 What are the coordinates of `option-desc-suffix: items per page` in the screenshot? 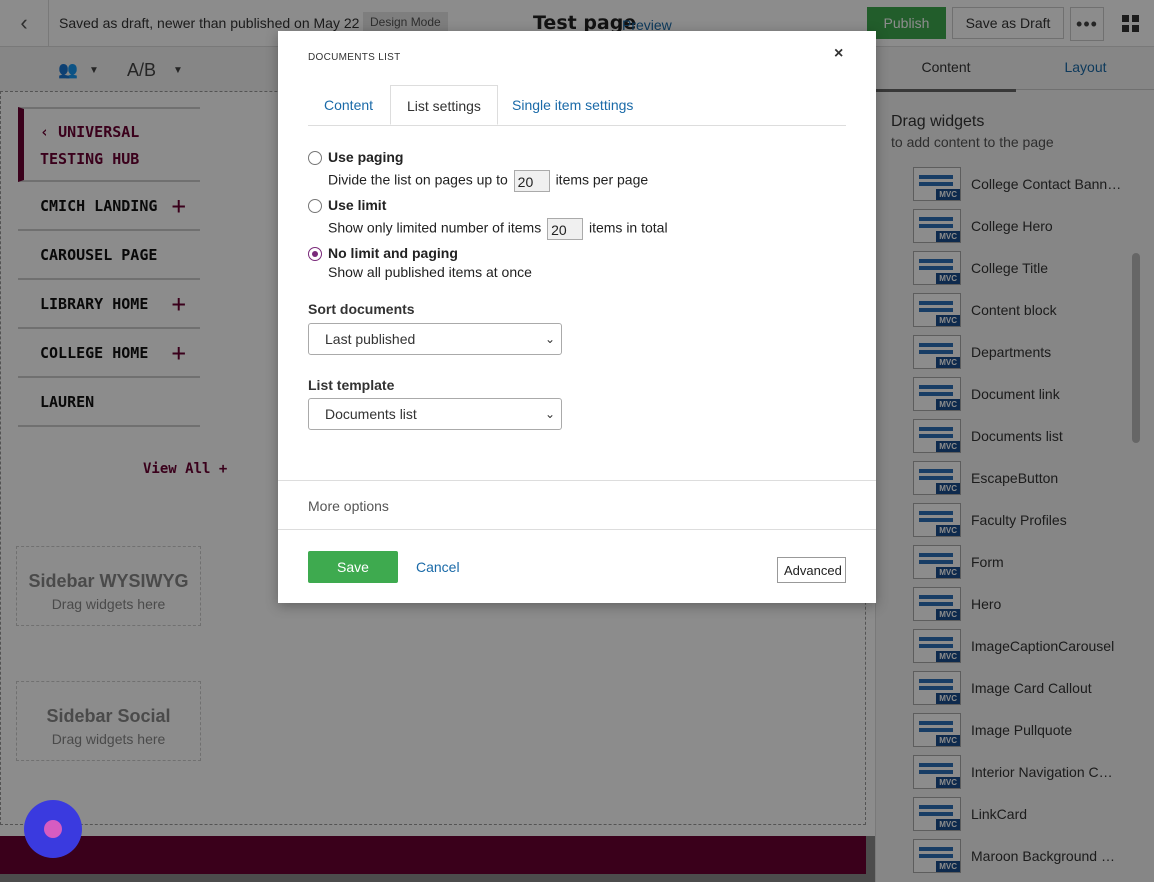 It's located at (602, 179).